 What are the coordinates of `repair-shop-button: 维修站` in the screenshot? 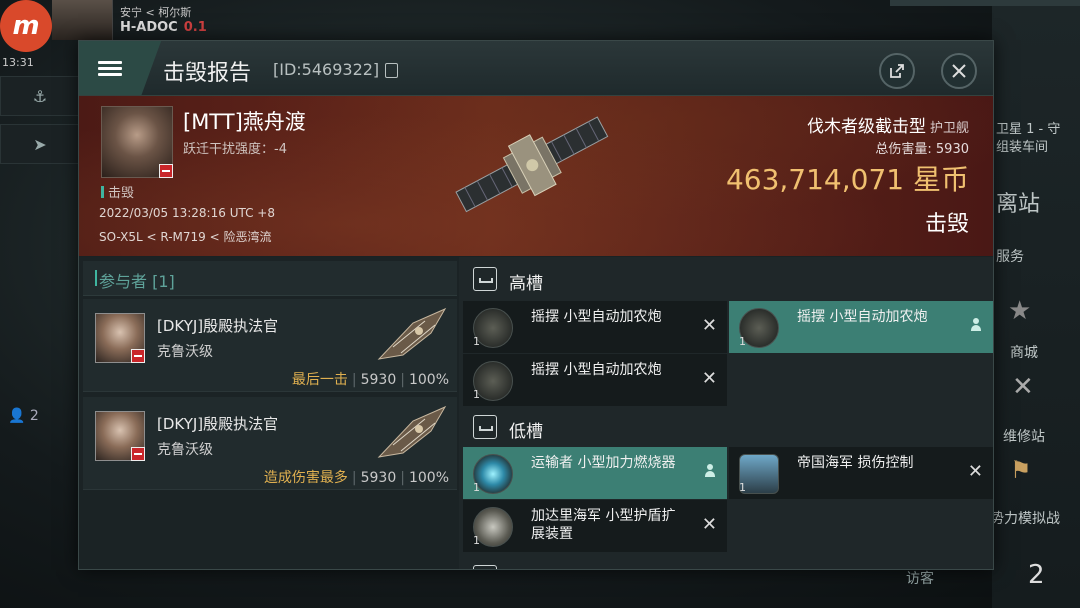 It's located at (1024, 436).